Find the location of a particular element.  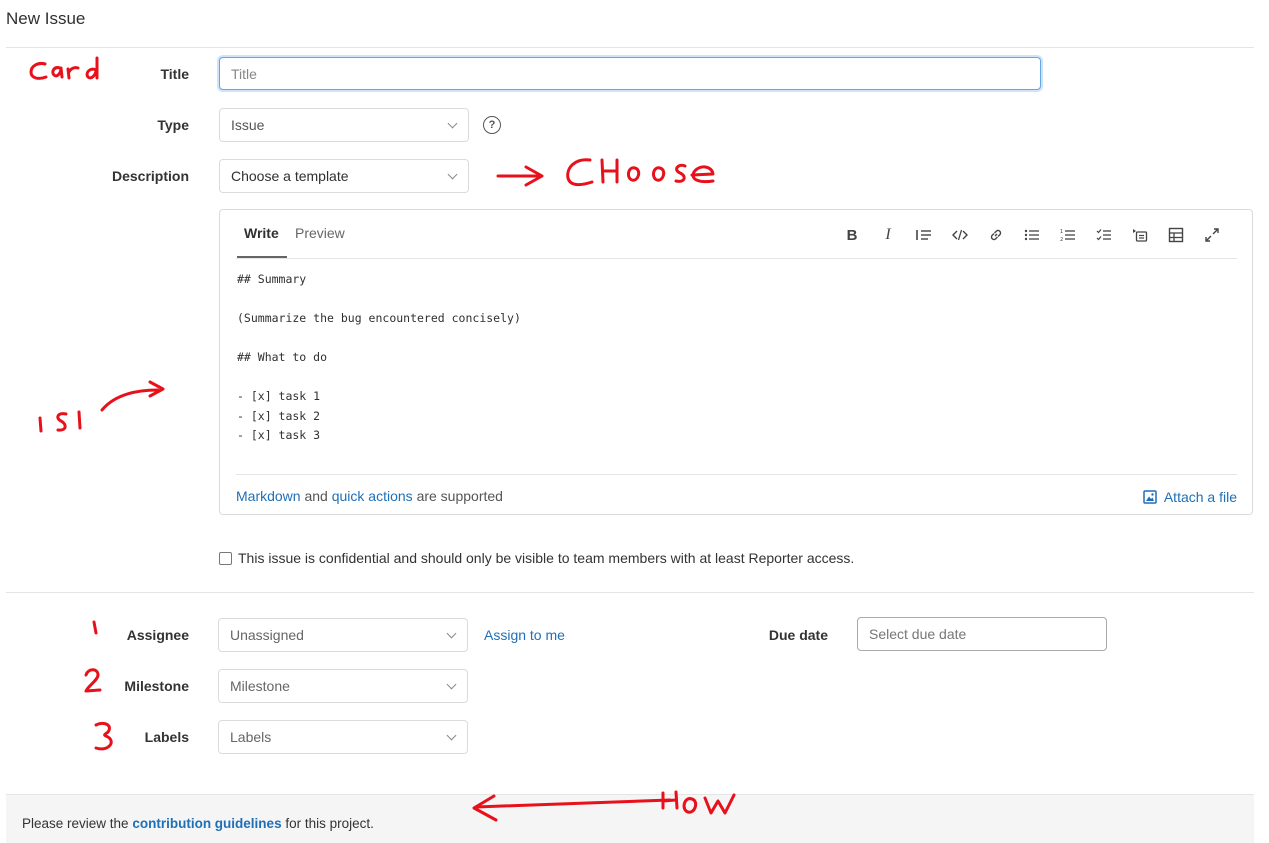

bullet-list-icon is located at coordinates (1032, 235).